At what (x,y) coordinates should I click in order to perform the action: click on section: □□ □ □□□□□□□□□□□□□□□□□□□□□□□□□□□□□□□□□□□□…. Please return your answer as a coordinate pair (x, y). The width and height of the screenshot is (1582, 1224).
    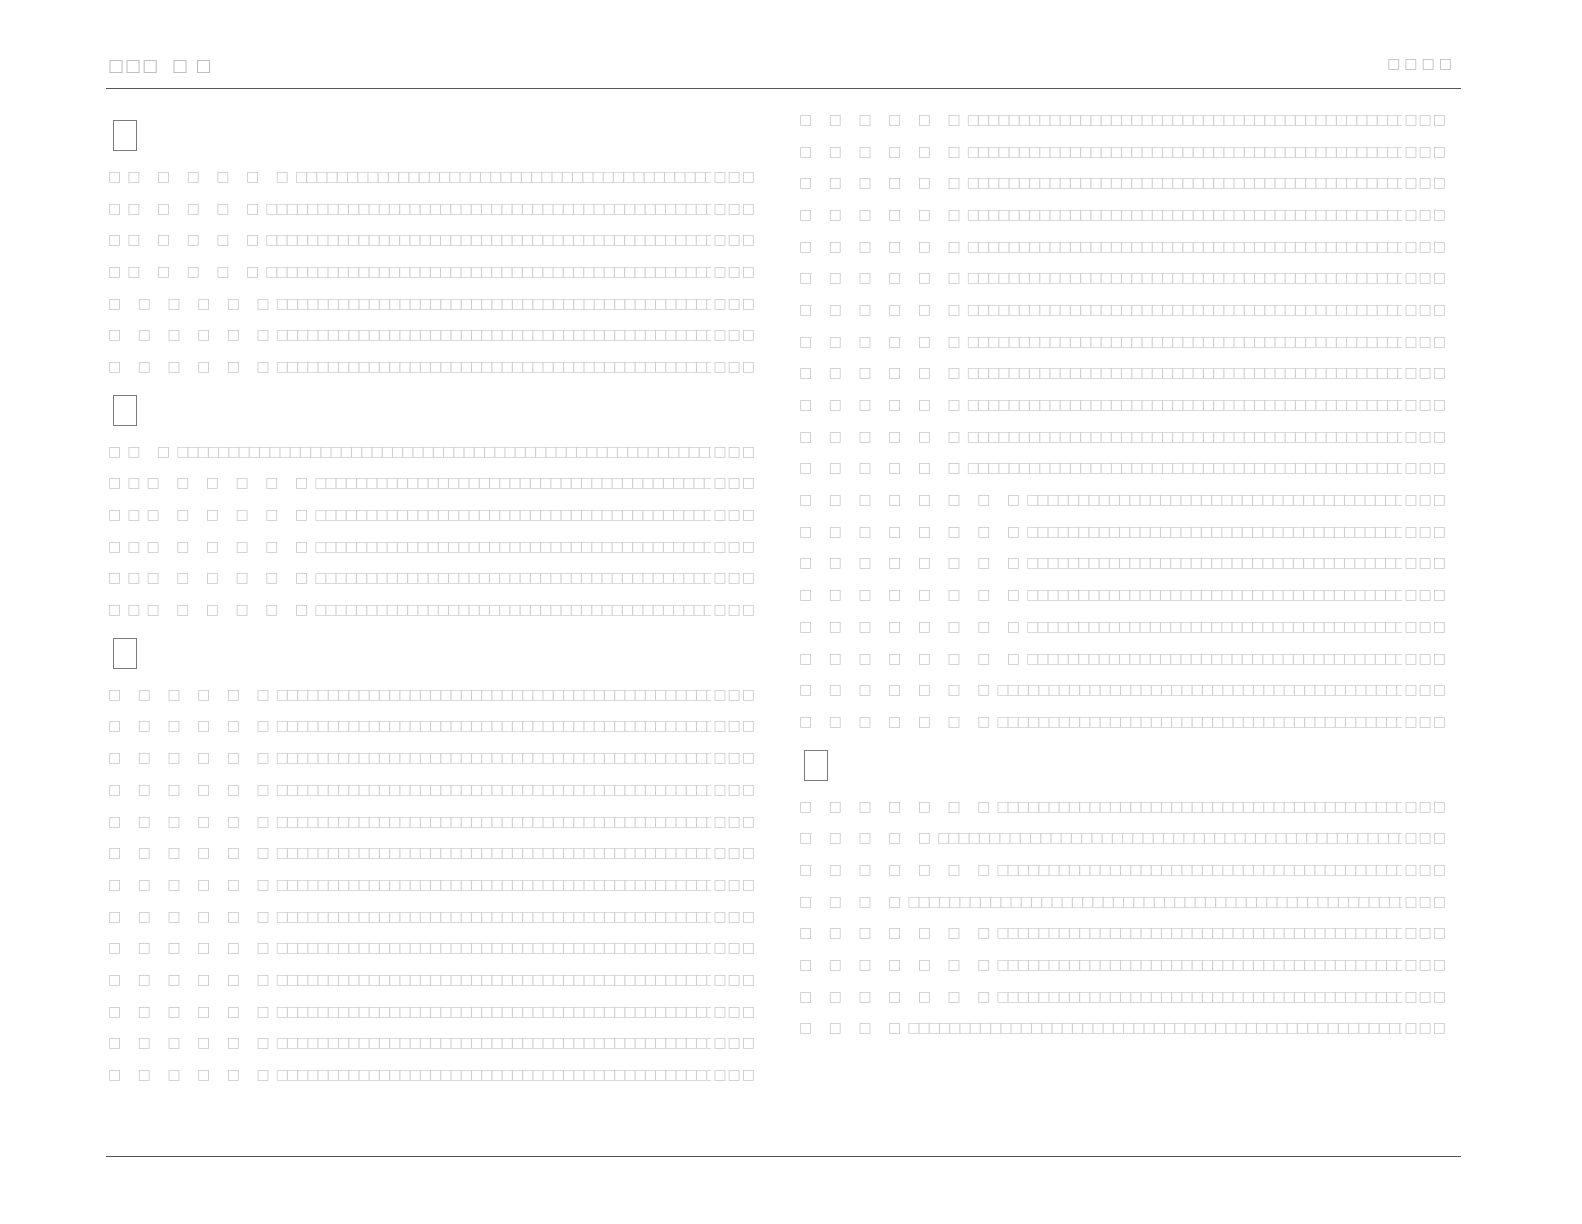
    Looking at the image, I should click on (432, 510).